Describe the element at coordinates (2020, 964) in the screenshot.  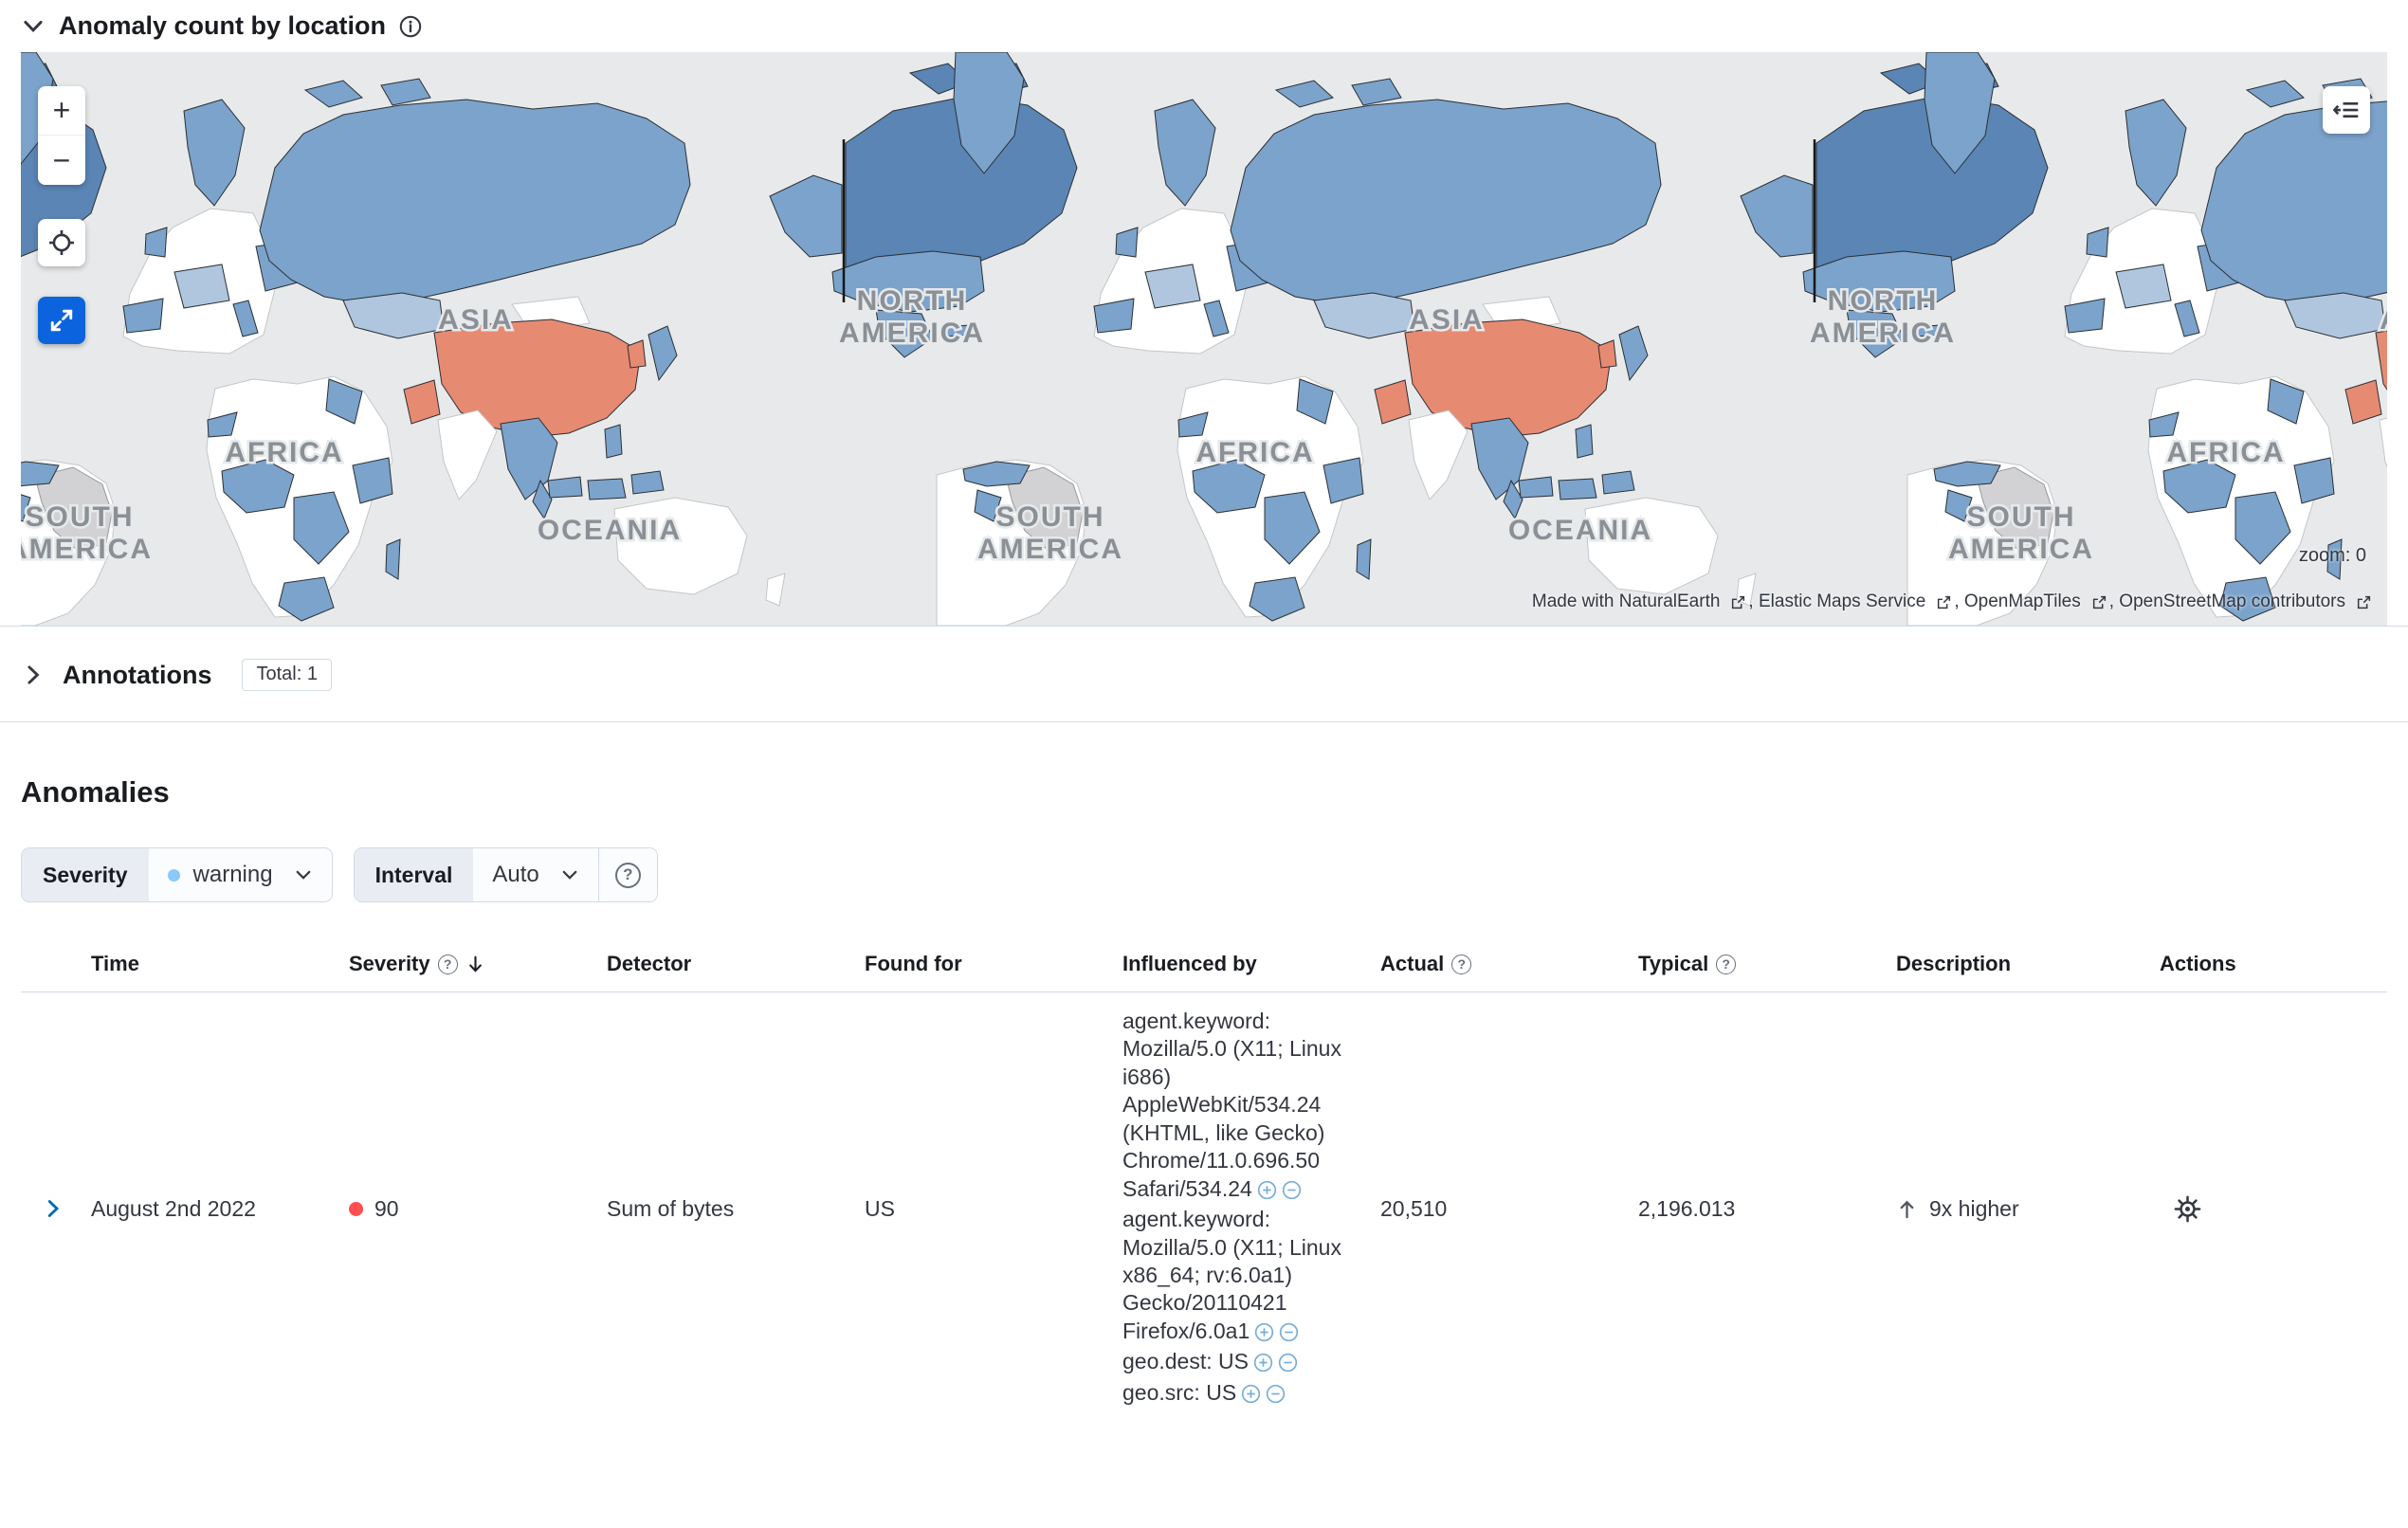
I see `header-description: Description` at that location.